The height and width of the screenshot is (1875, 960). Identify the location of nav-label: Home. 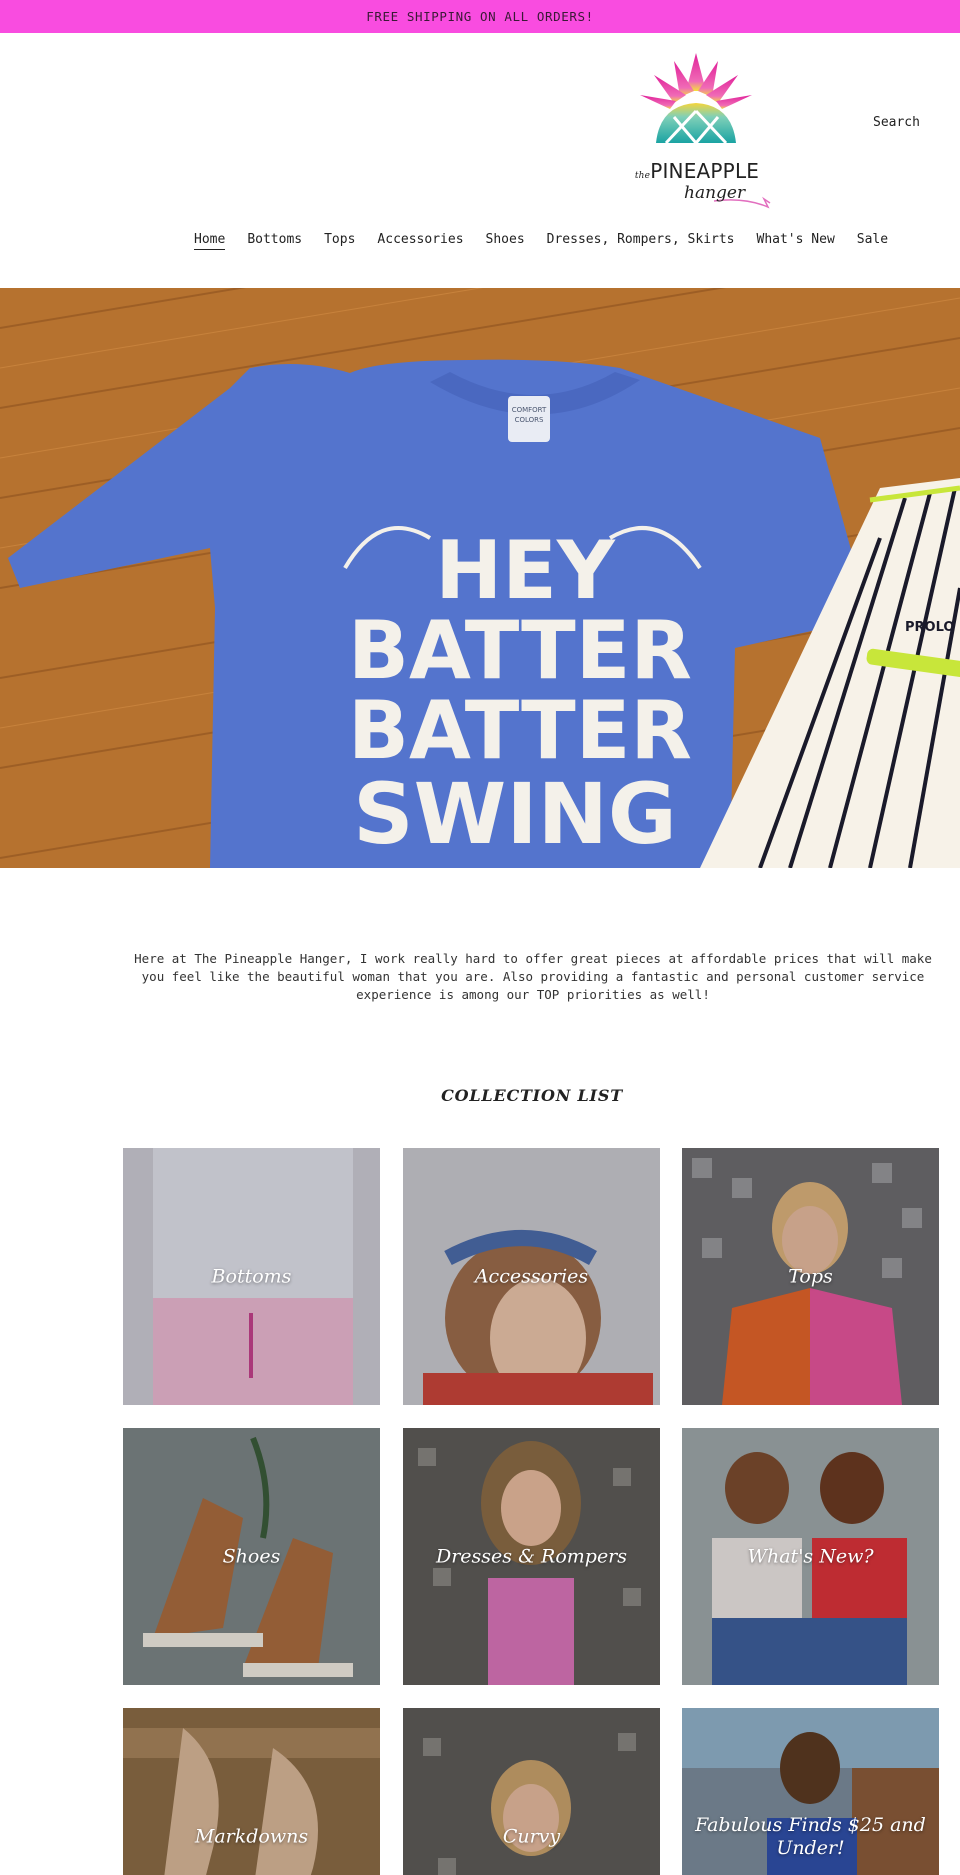
(210, 241).